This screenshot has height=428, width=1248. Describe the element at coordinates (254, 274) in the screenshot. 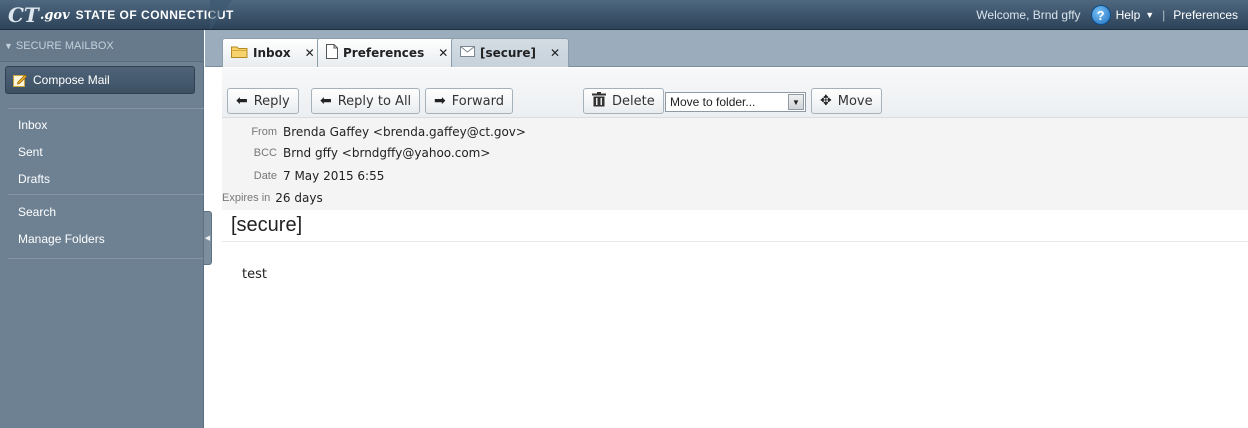

I see `message-body-text: test` at that location.